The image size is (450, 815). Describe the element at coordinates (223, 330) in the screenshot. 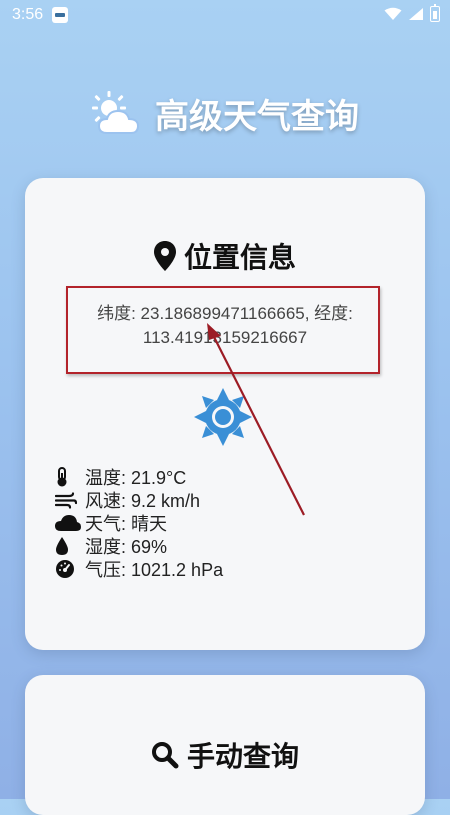

I see `annotation-highlight-box` at that location.